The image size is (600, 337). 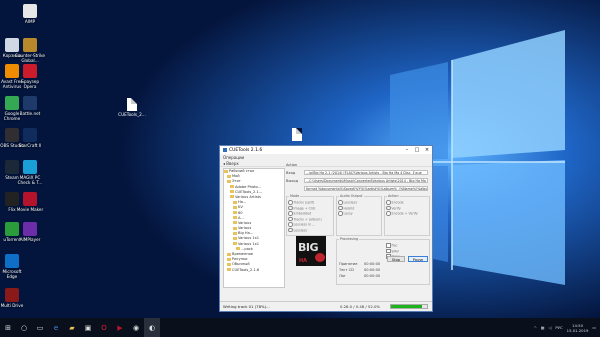 What do you see at coordinates (246, 150) in the screenshot?
I see `window-title: CUETools 2.1.6` at bounding box center [246, 150].